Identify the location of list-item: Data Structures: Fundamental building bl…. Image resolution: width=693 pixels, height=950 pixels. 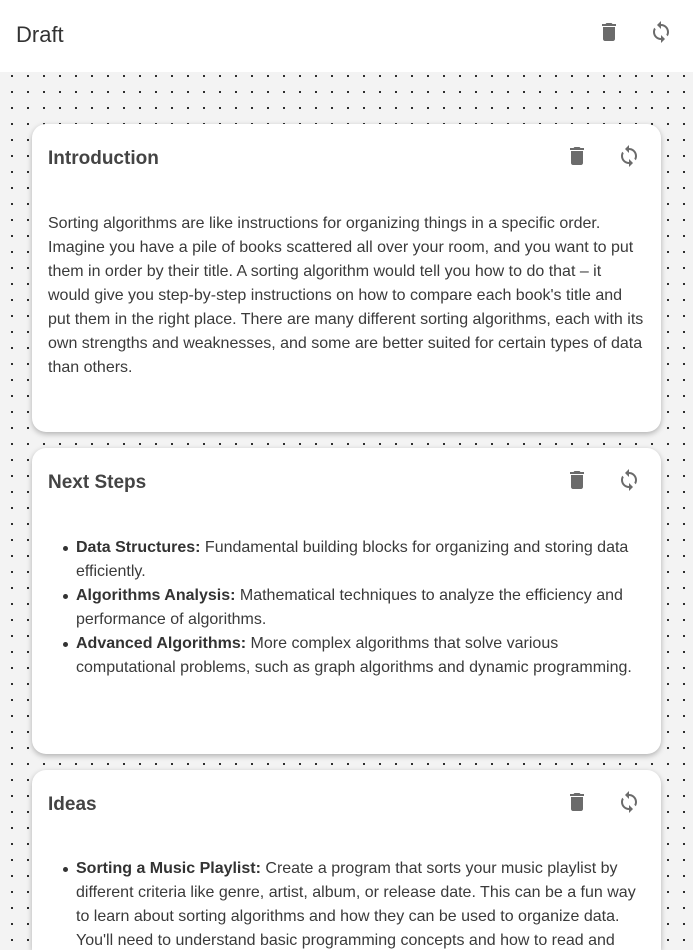
(354, 560).